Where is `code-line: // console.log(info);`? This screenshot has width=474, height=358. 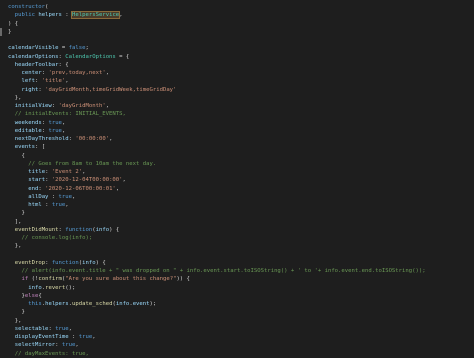
code-line: // console.log(info); is located at coordinates (241, 238).